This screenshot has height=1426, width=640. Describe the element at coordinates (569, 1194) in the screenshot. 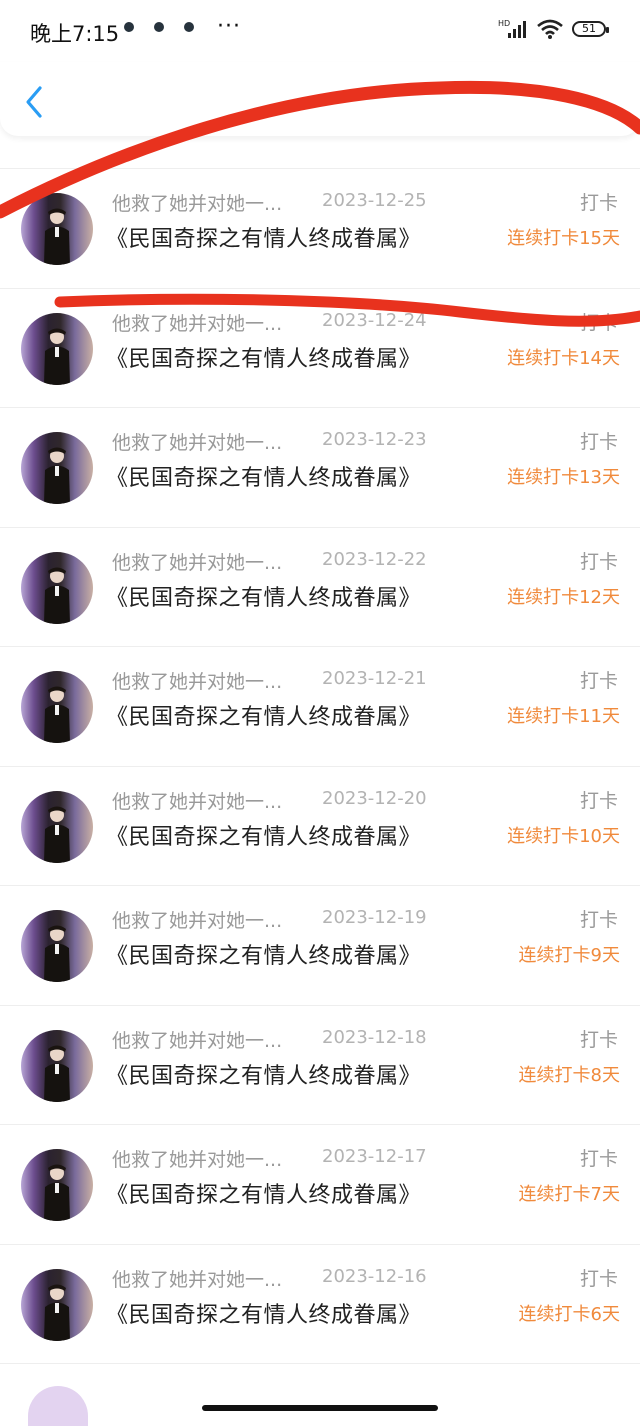

I see `streak-label: 连续打卡7天` at that location.